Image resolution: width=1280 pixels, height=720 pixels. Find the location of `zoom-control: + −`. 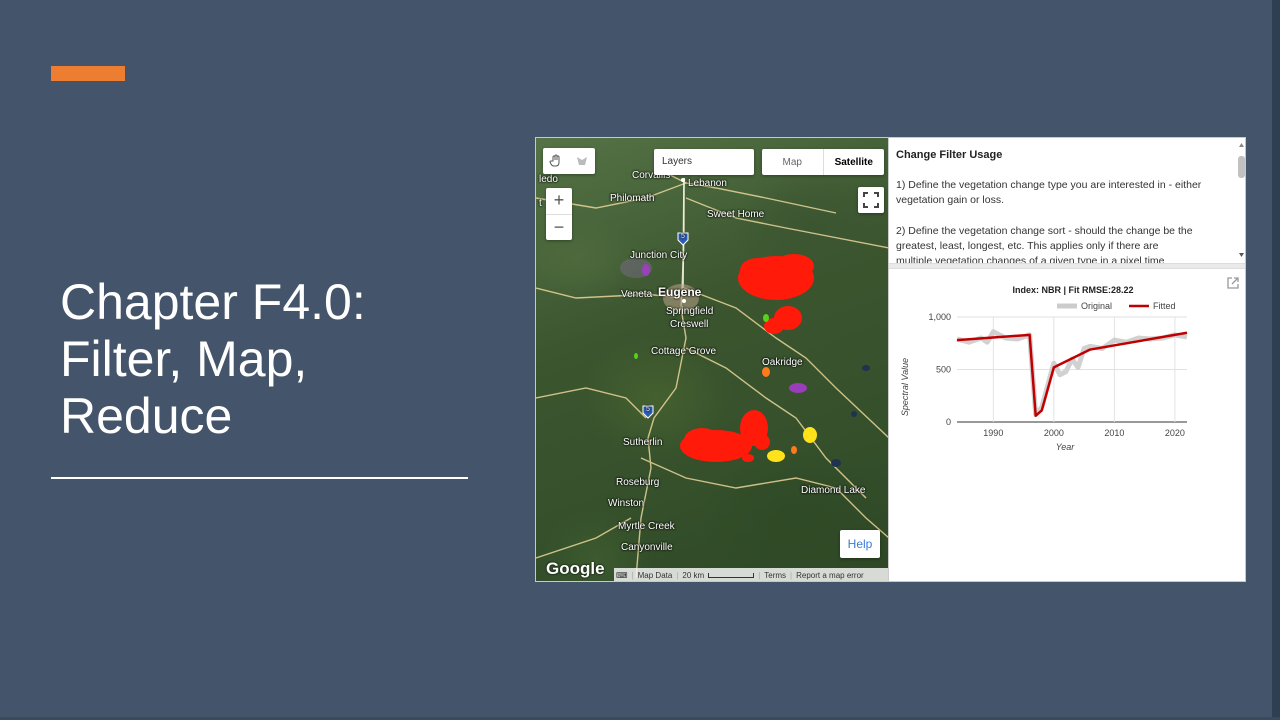

zoom-control: + − is located at coordinates (559, 214).